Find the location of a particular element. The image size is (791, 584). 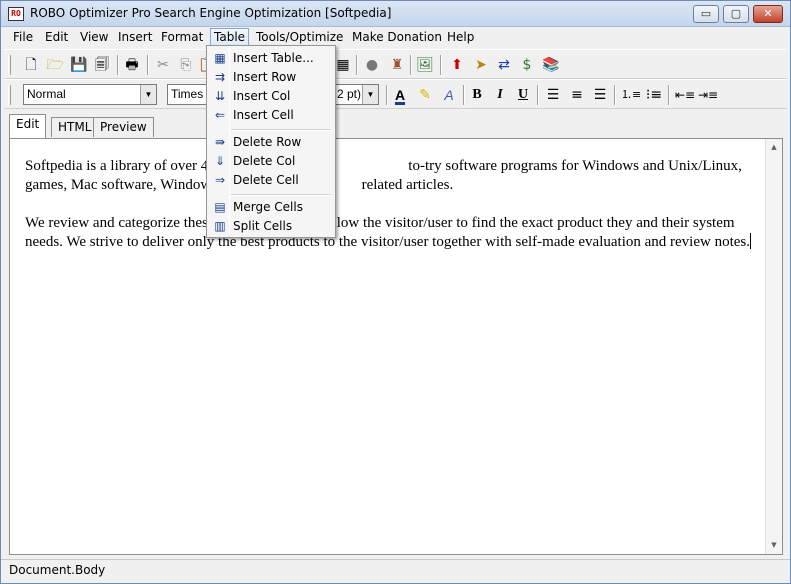

menu-item-label: Delete Col is located at coordinates (264, 161).